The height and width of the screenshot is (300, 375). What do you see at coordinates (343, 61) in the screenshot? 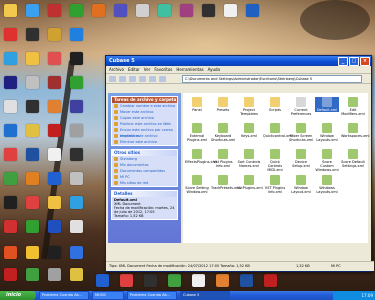
I see `minimize-button: _` at bounding box center [343, 61].